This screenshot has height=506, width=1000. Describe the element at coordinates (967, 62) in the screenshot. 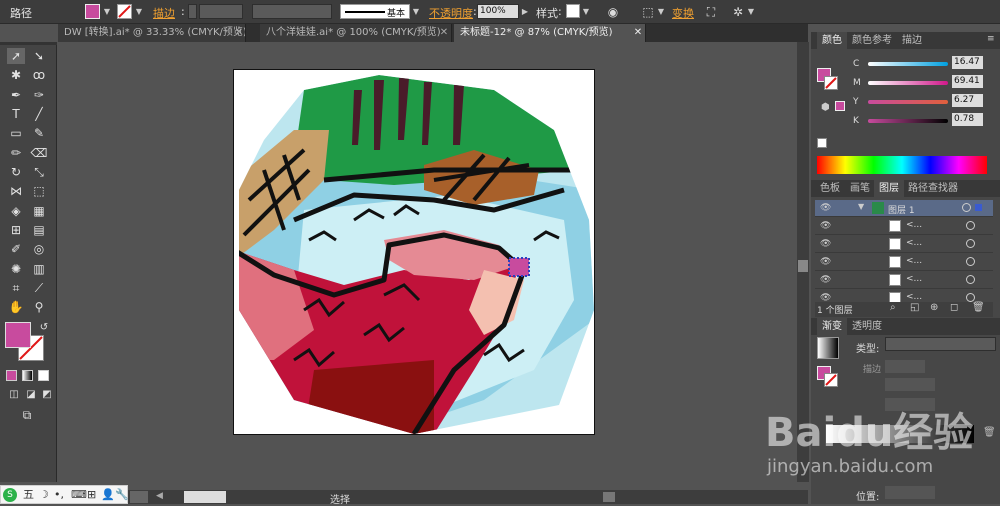

I see `channel-c-value: 16.47` at that location.